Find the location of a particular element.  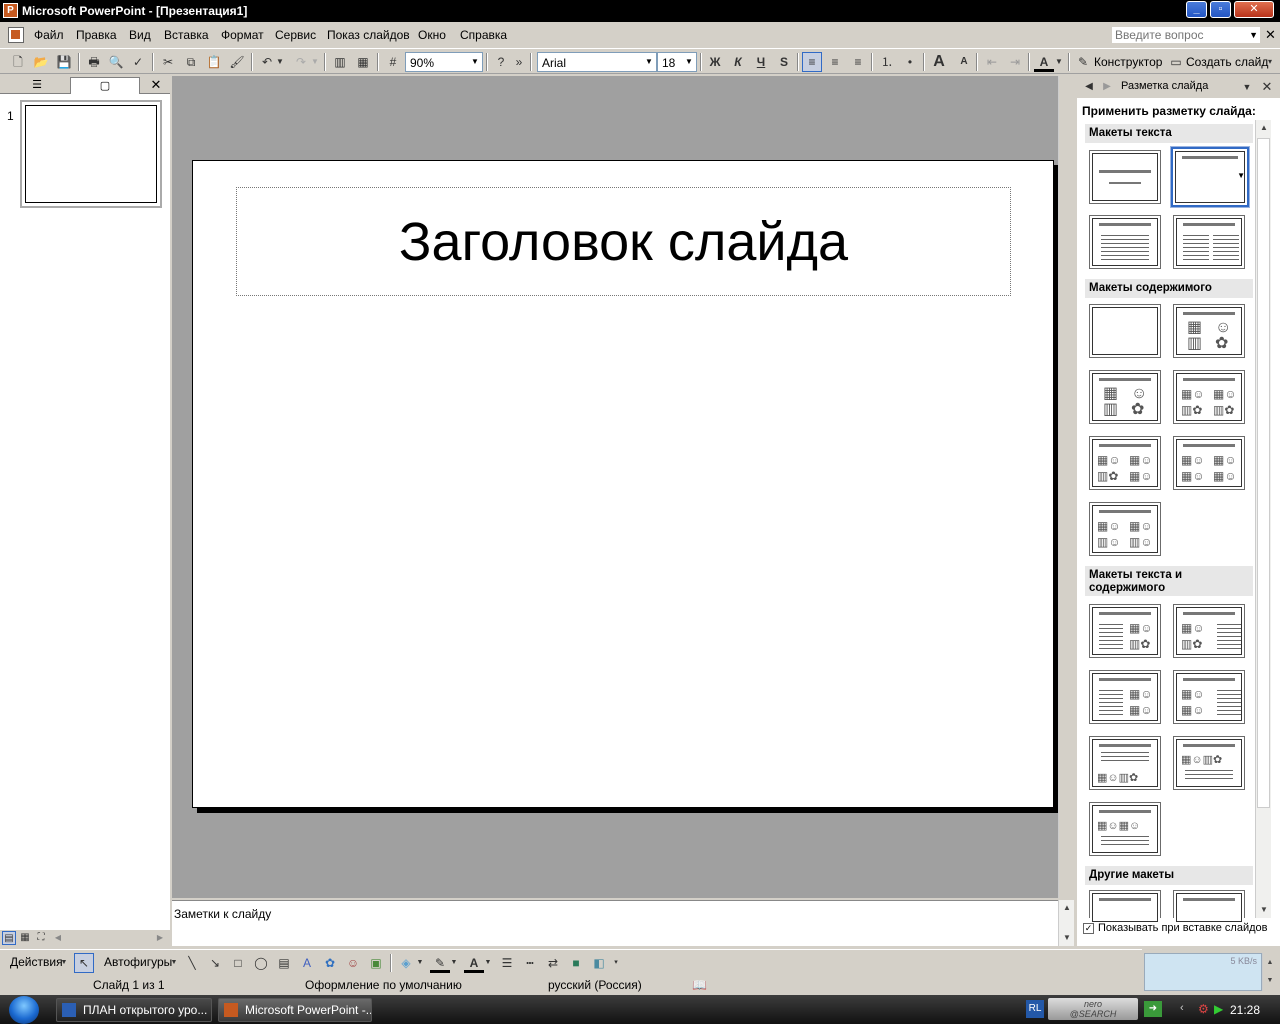

sorter-view-icon: ▦ is located at coordinates (25, 938).